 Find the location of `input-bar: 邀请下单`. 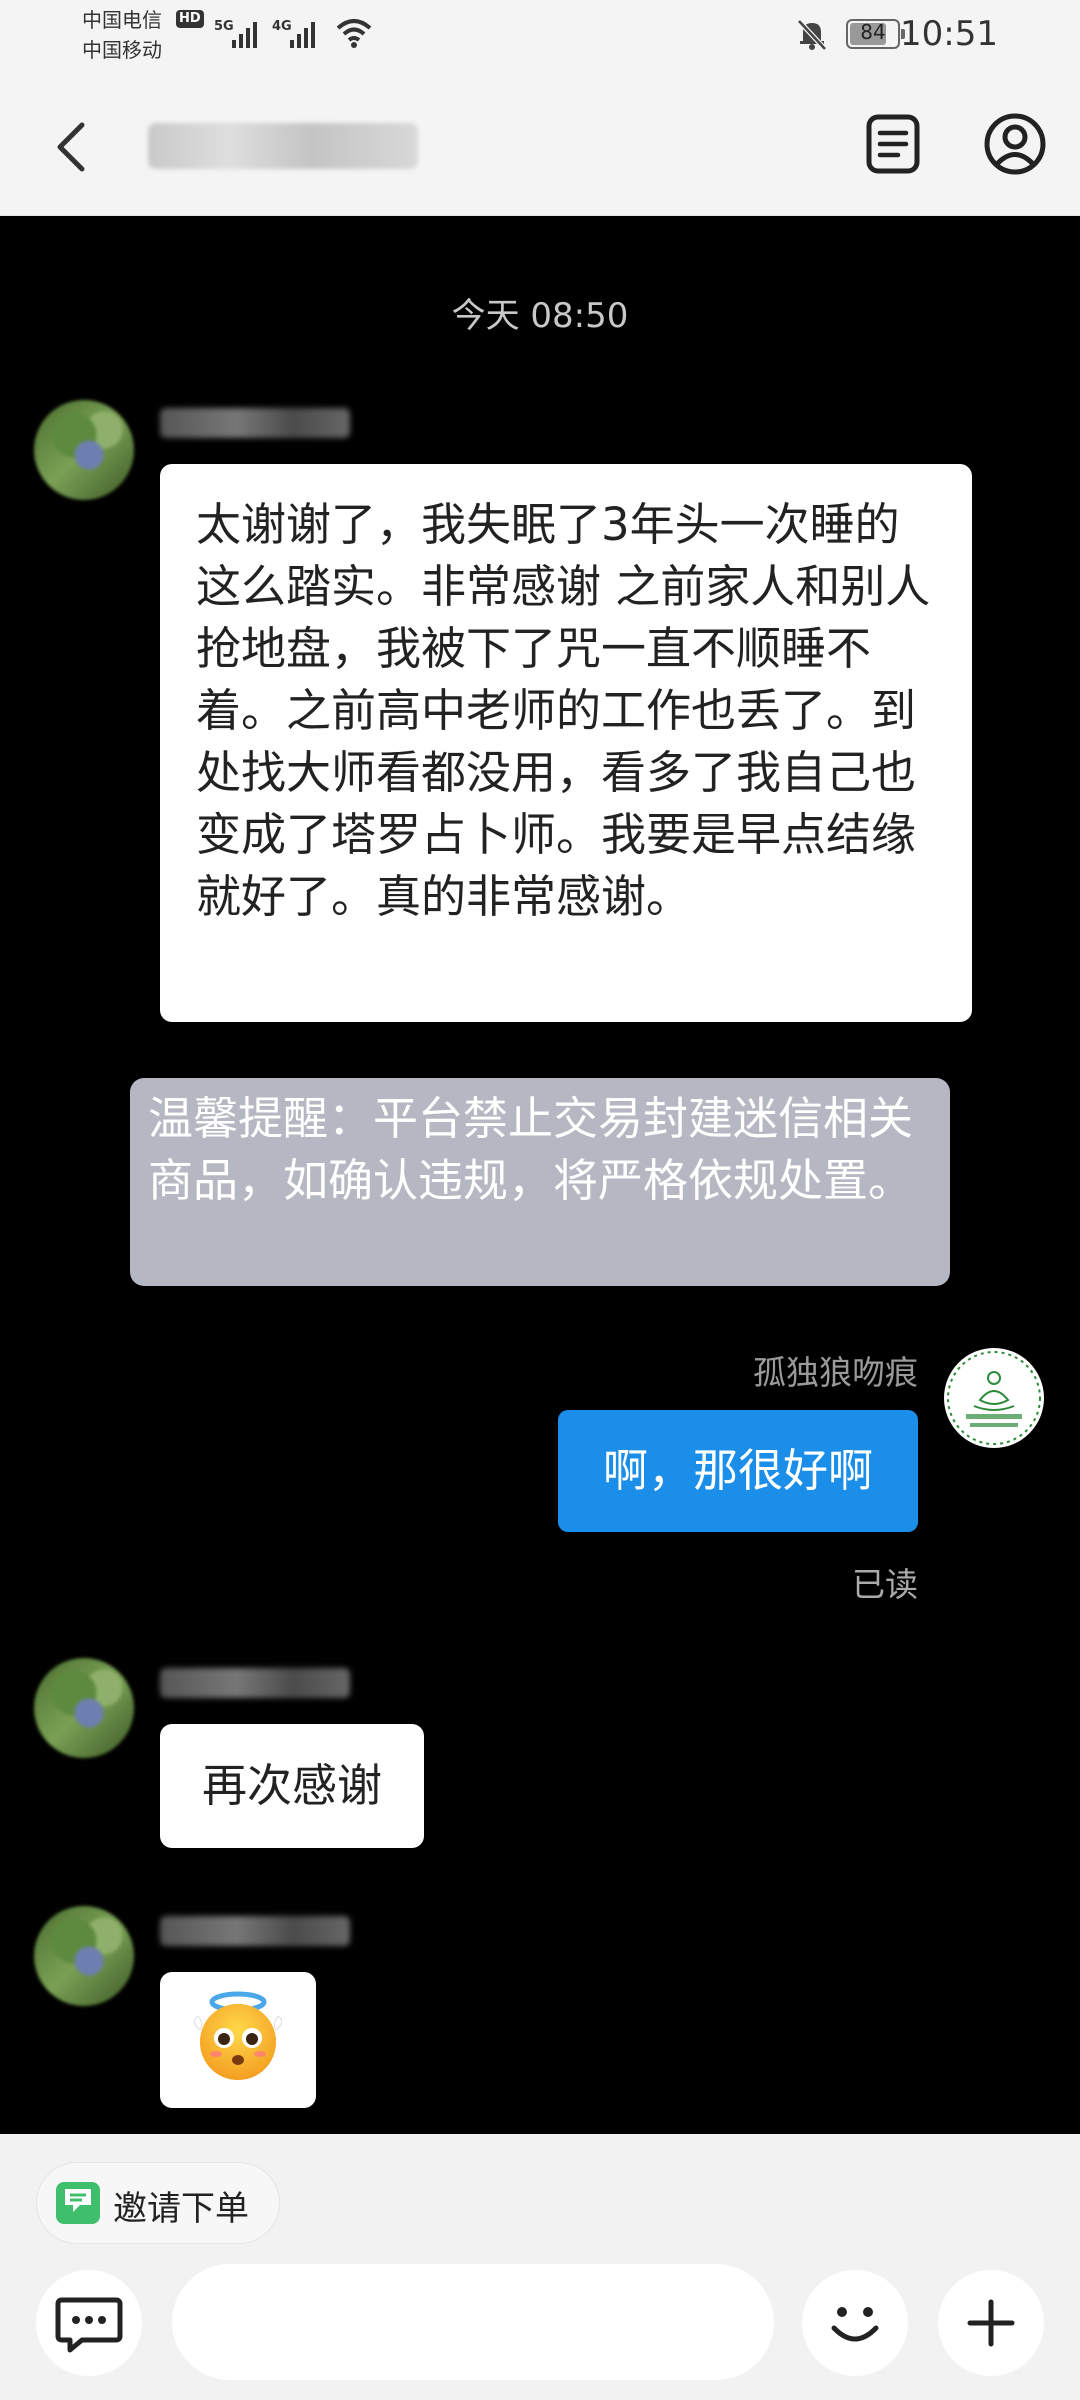

input-bar: 邀请下单 is located at coordinates (540, 2267).